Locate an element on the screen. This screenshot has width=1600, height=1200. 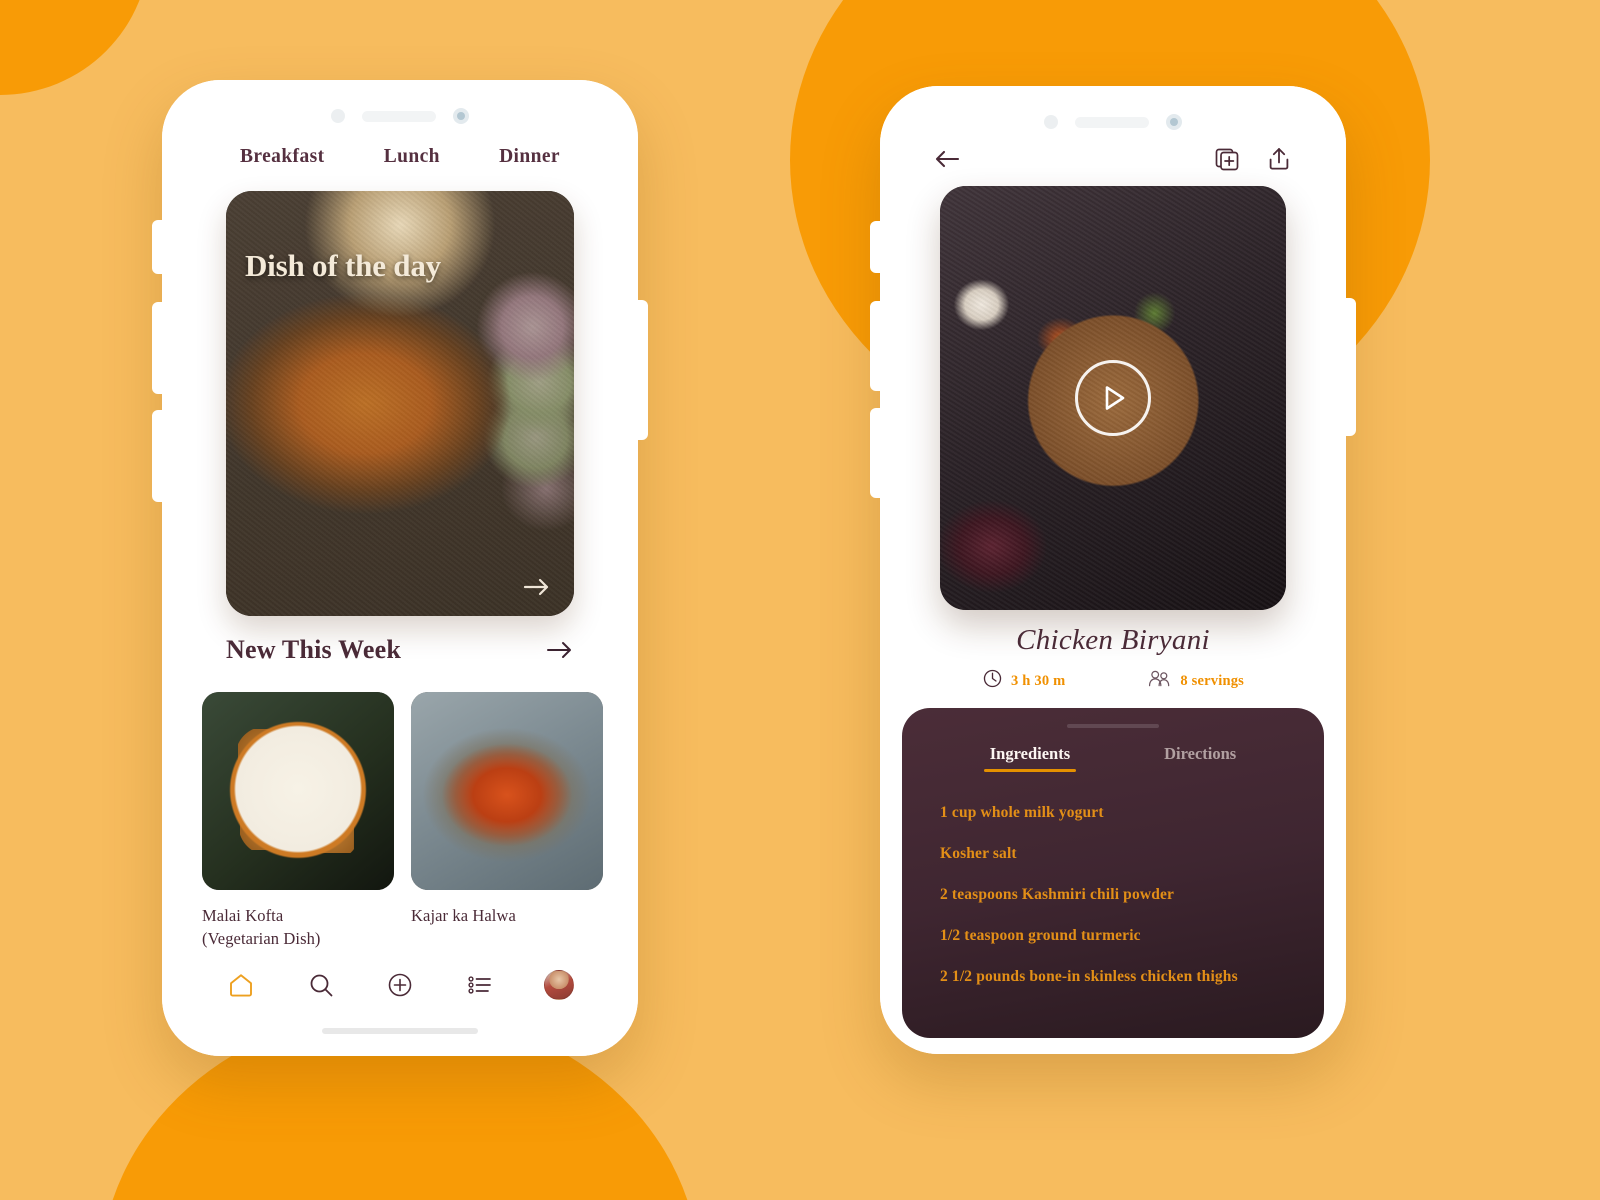
malai-kofta-photo is located at coordinates (298, 791).